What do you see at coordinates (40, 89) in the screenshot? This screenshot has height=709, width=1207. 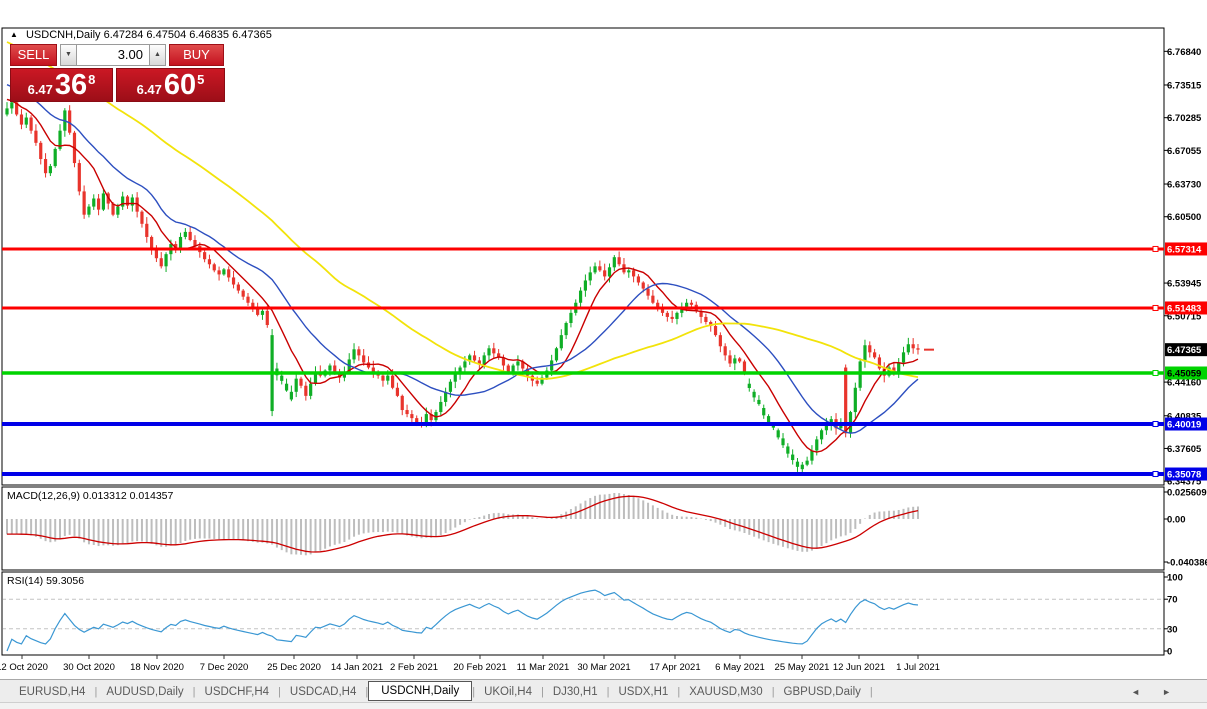 I see `sell-price-small: 6.47` at bounding box center [40, 89].